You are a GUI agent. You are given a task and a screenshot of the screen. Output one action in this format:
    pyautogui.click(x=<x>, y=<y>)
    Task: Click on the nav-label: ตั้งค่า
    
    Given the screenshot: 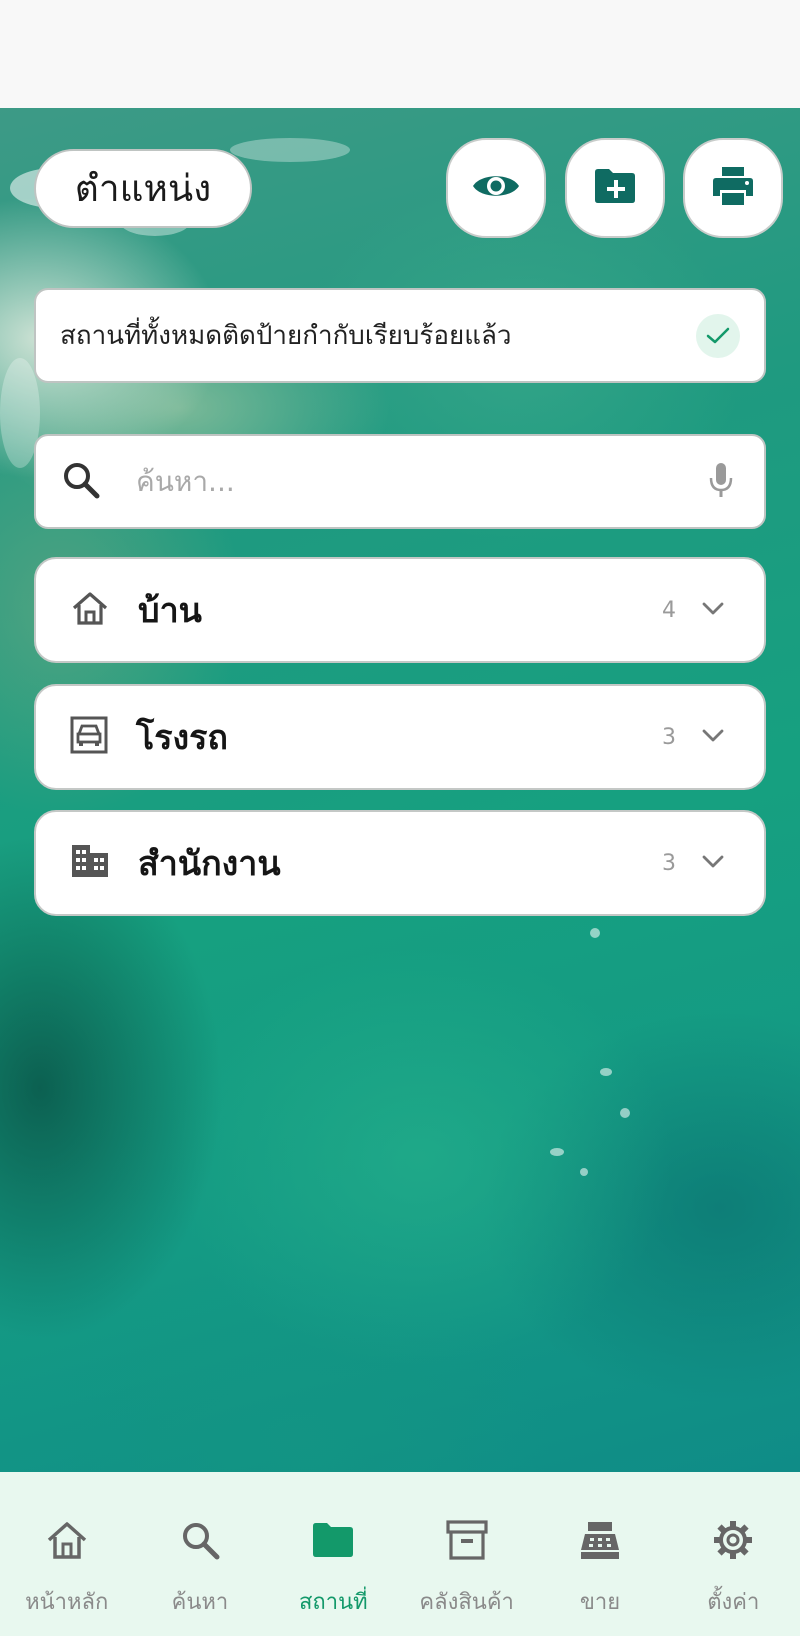 What is the action you would take?
    pyautogui.click(x=733, y=1602)
    